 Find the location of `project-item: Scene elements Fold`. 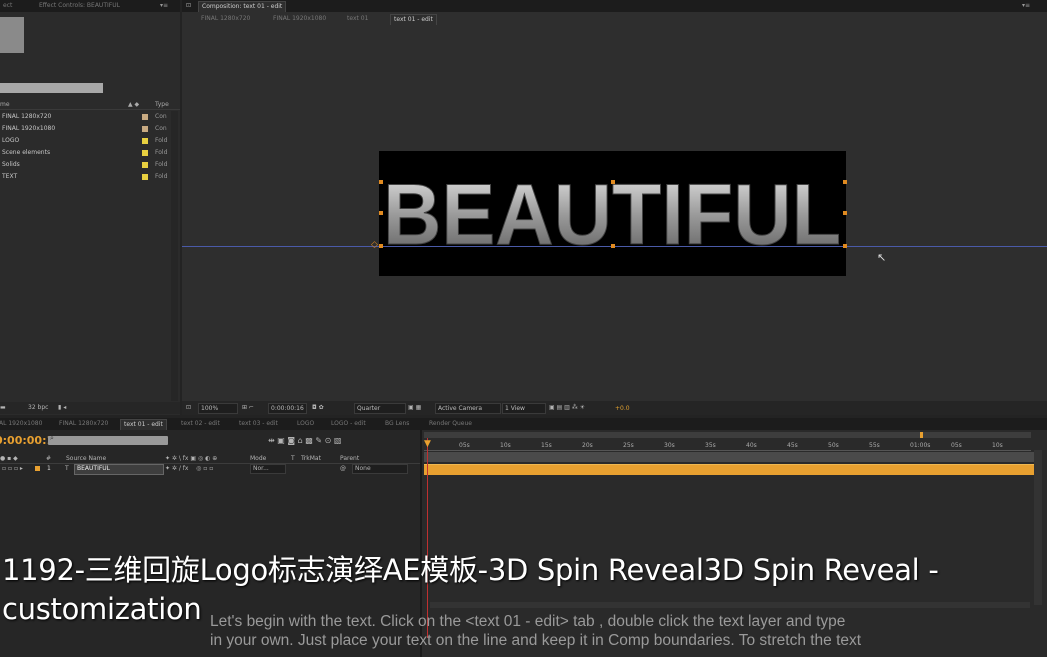

project-item: Scene elements Fold is located at coordinates (89, 153).